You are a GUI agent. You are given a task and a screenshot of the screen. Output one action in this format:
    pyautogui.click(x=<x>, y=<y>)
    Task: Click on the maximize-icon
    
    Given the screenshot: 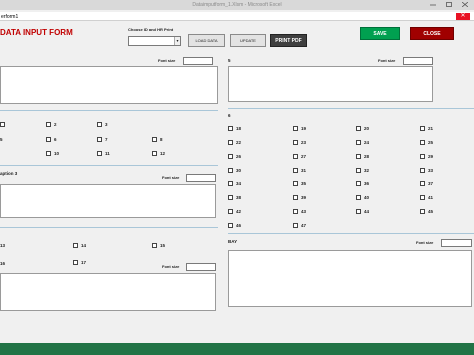 What is the action you would take?
    pyautogui.click(x=449, y=4)
    